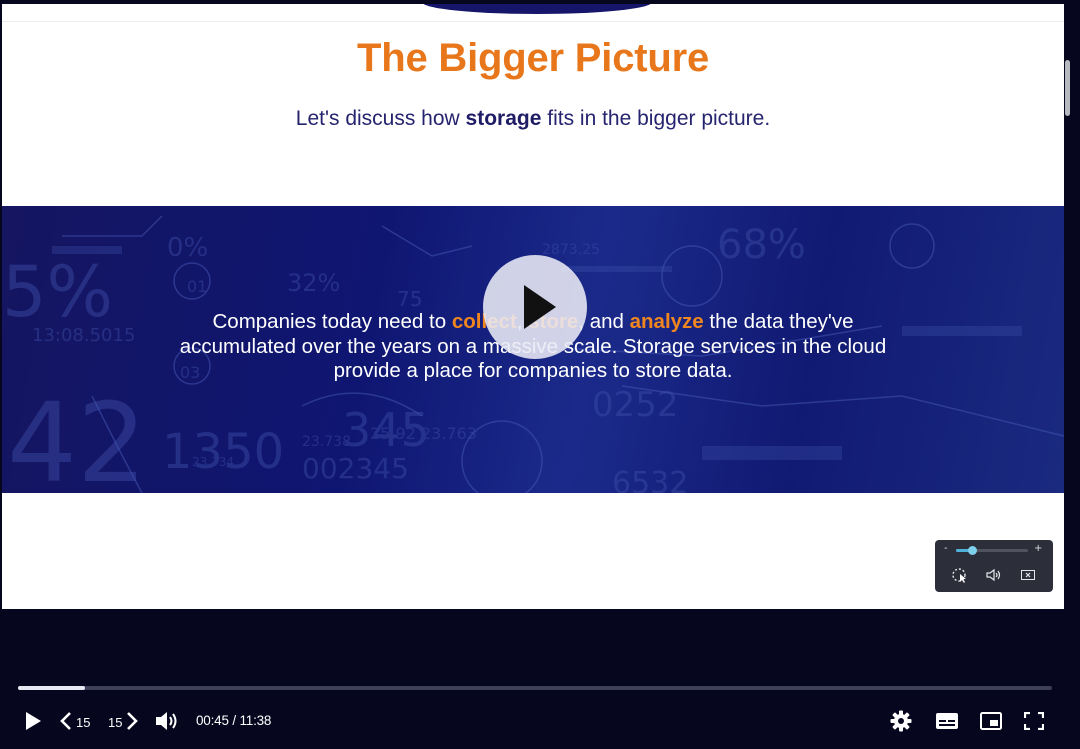 This screenshot has height=749, width=1080. What do you see at coordinates (650, 479) in the screenshot?
I see `svg-text: 6532` at bounding box center [650, 479].